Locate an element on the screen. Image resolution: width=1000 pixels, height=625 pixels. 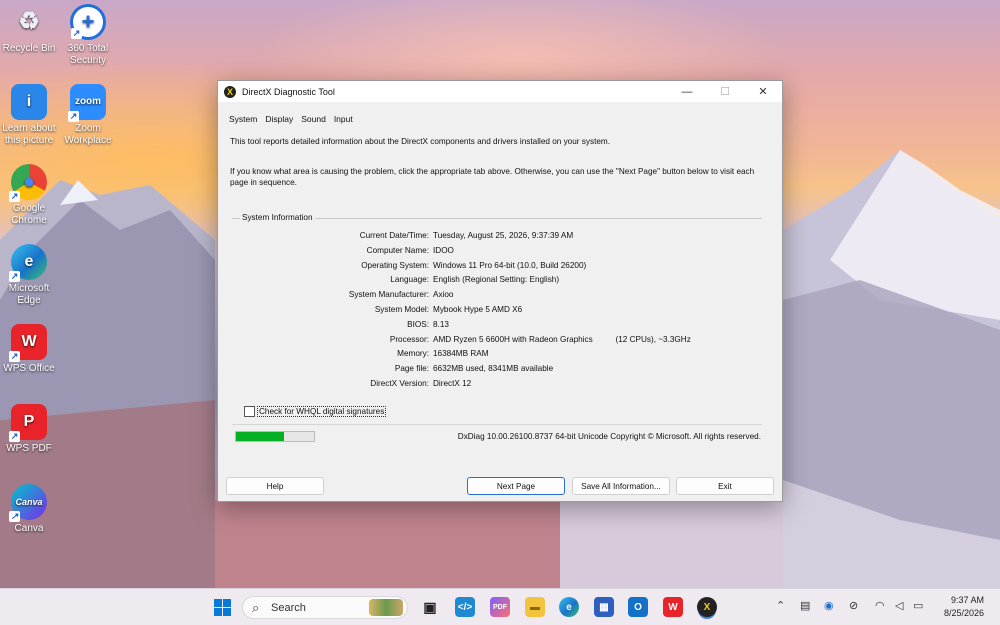
wps-office-taskbar-icon: W is located at coordinates (673, 607).